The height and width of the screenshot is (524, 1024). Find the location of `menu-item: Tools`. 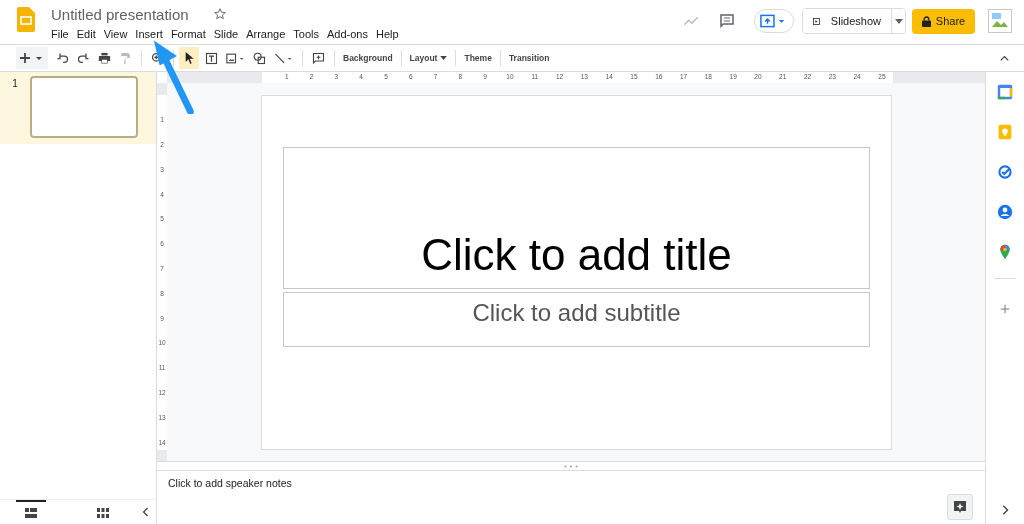

menu-item: Tools is located at coordinates (306, 34).